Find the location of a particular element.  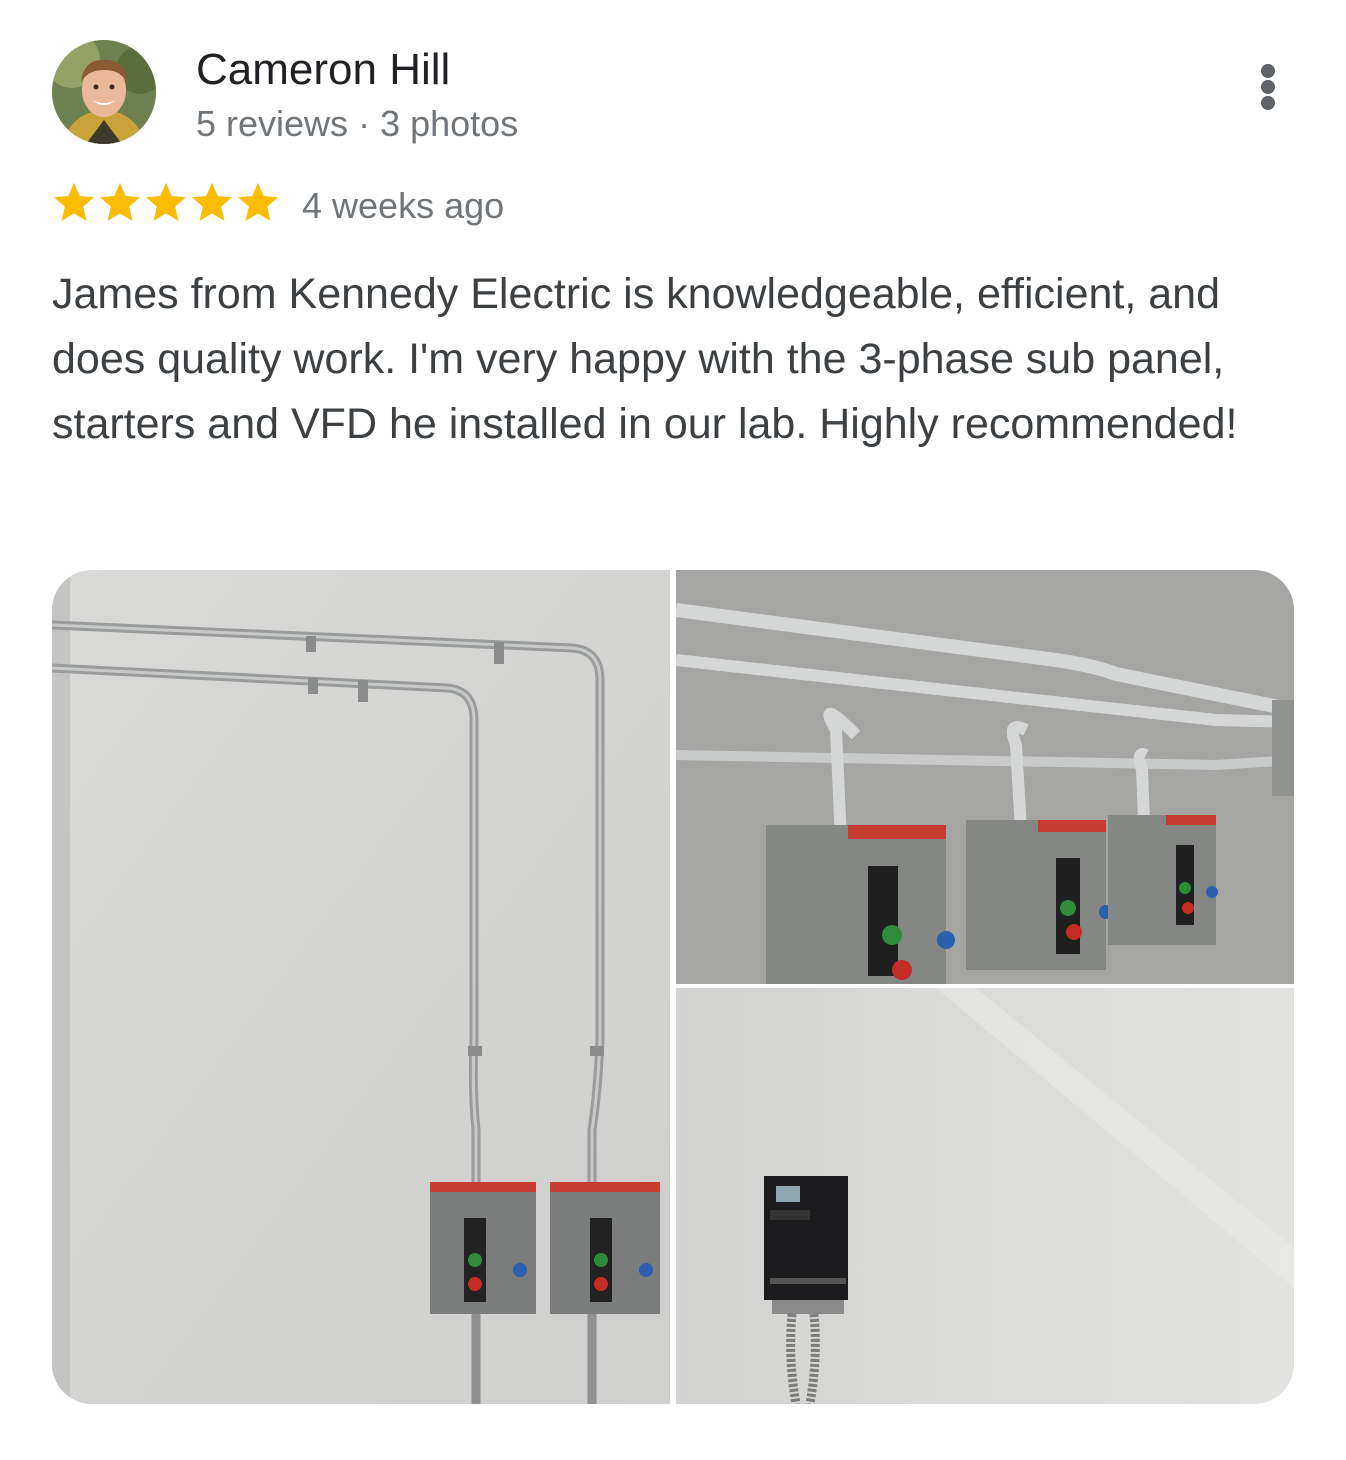

author-stats: 5 reviews · 3 photos is located at coordinates (357, 124).